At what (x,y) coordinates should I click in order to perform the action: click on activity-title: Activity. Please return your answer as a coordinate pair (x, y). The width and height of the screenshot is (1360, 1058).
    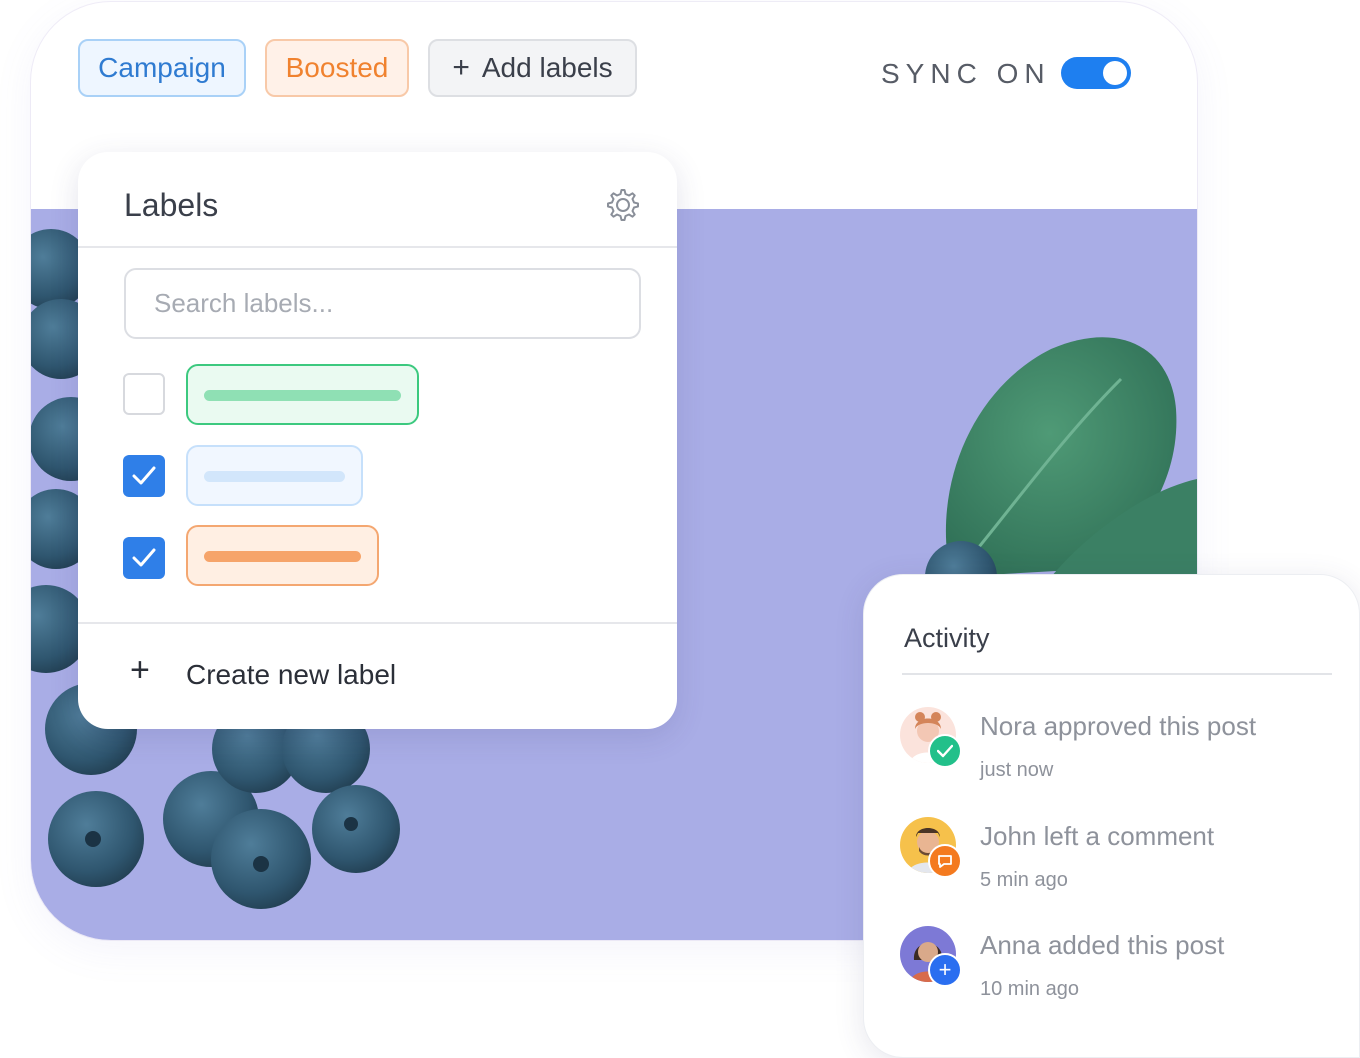
    Looking at the image, I should click on (947, 638).